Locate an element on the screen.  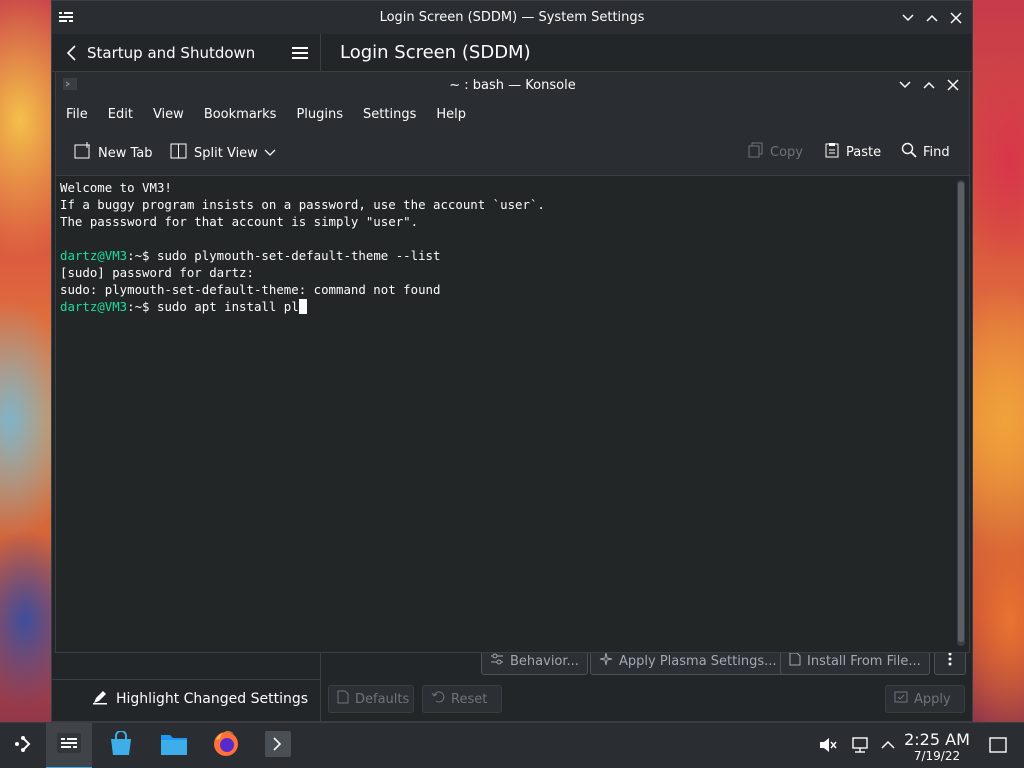
apply-button: Apply is located at coordinates (925, 699).